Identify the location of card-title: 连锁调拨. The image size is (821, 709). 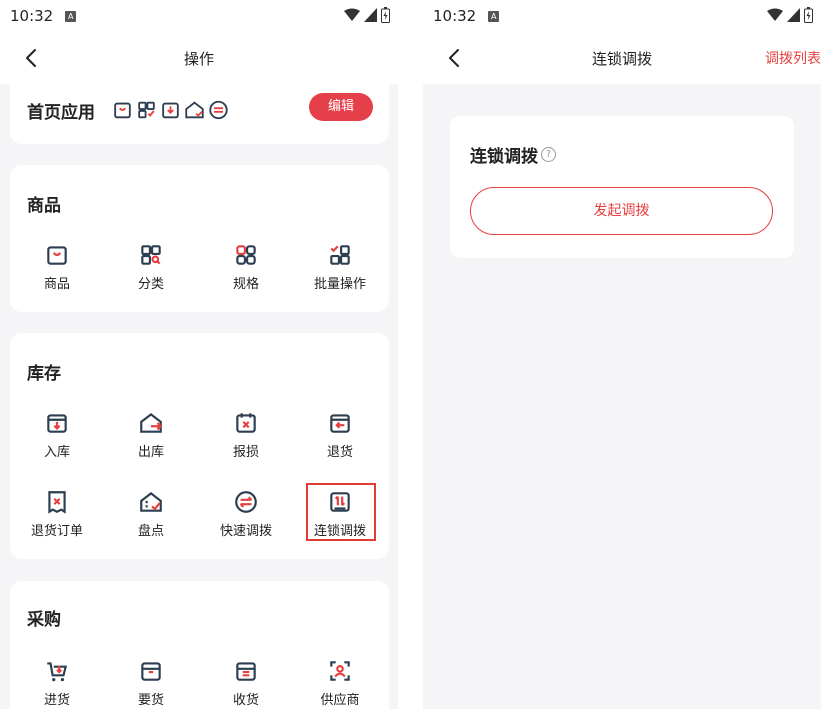
(504, 157).